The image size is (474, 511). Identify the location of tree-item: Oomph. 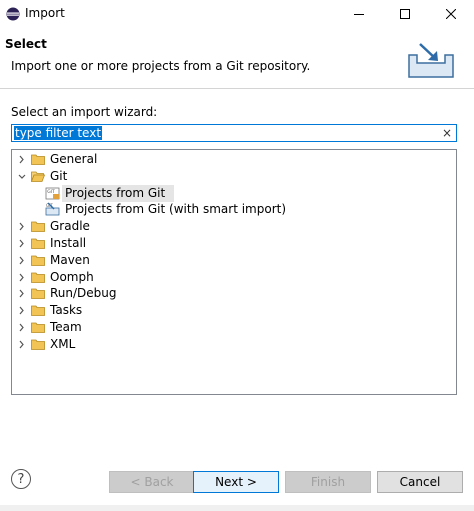
(232, 277).